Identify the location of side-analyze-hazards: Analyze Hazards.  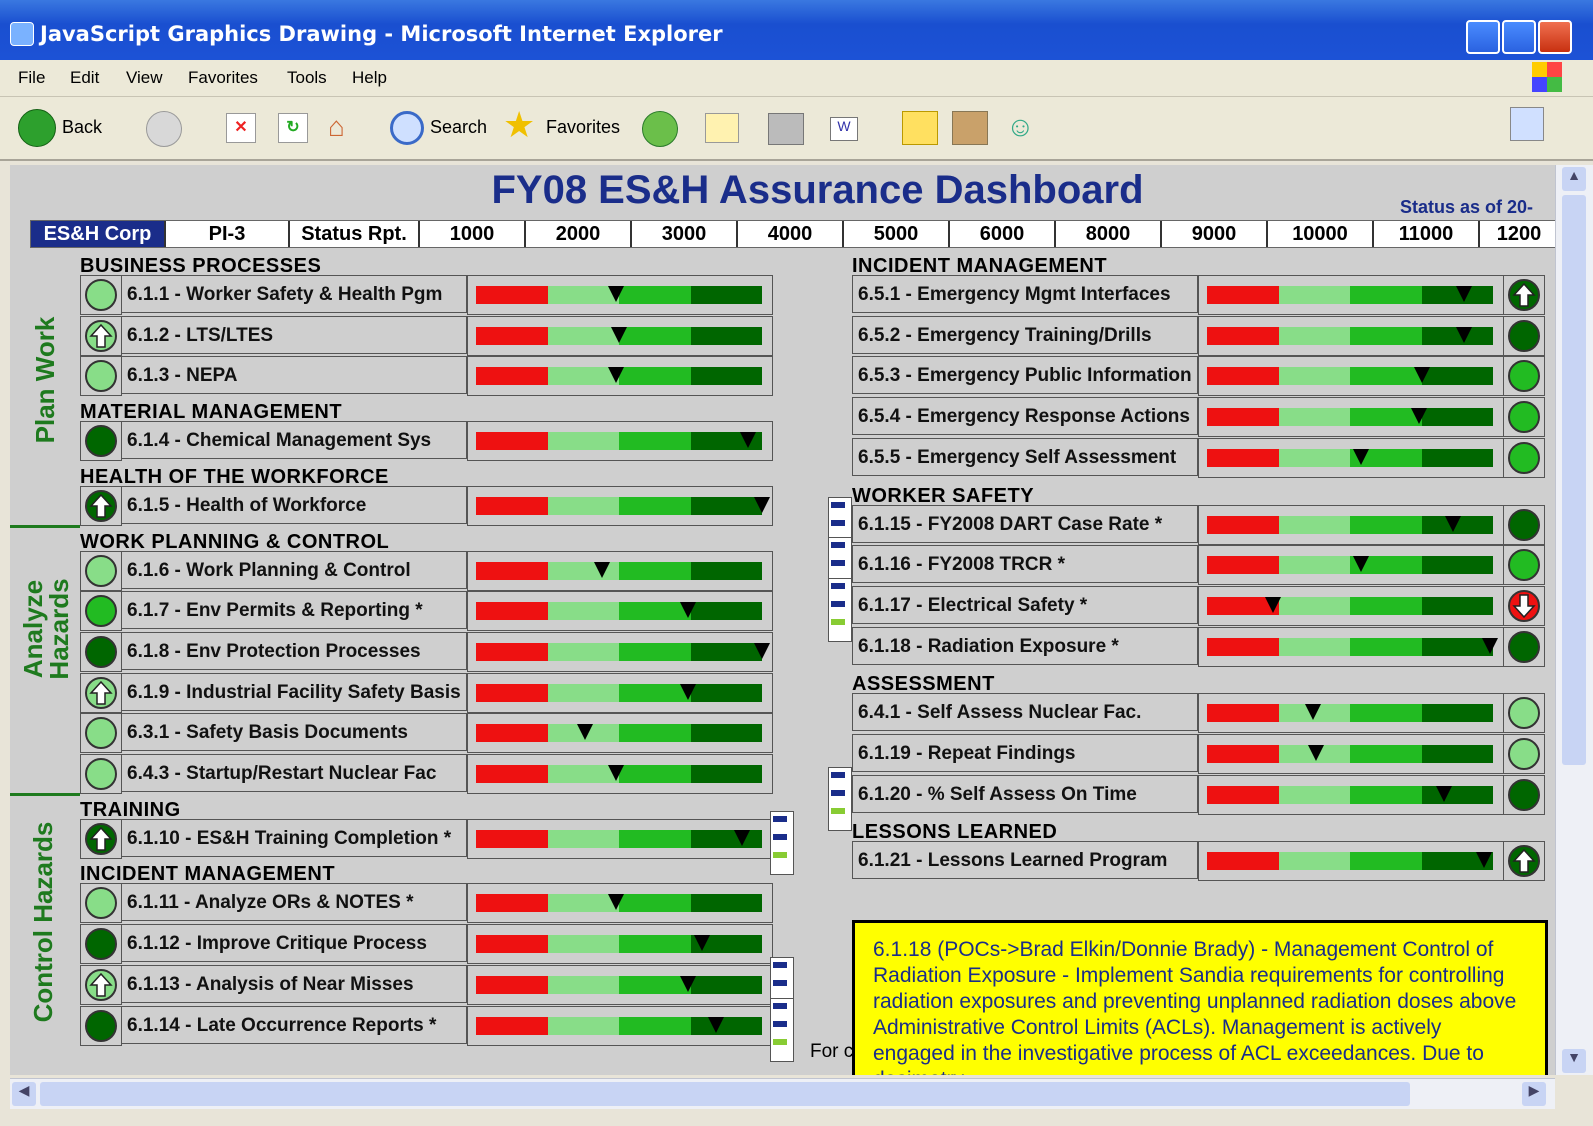
(46, 660).